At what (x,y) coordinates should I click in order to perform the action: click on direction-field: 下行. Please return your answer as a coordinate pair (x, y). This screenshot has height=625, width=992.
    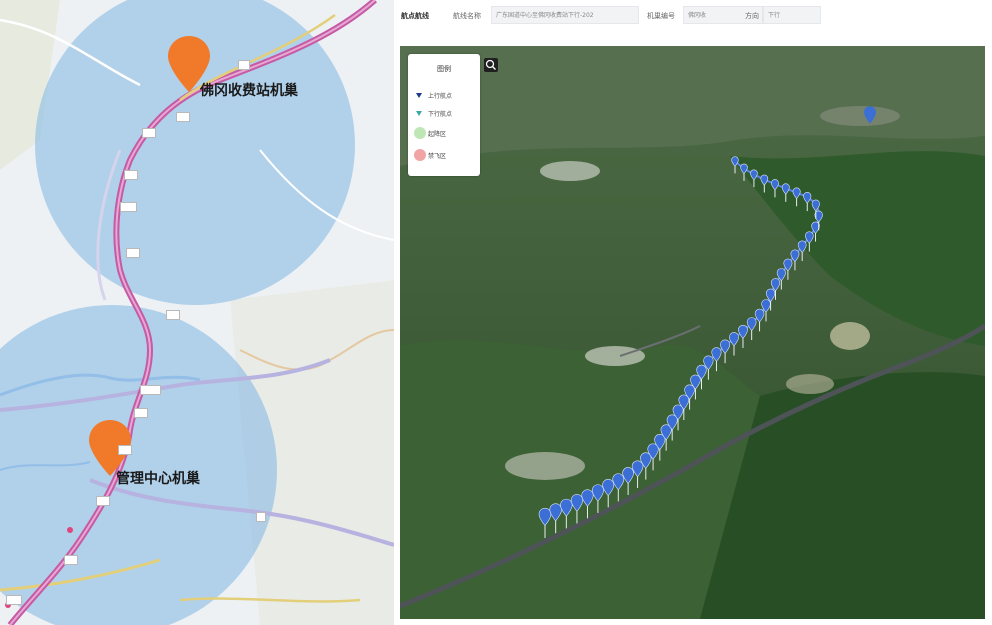
    Looking at the image, I should click on (792, 15).